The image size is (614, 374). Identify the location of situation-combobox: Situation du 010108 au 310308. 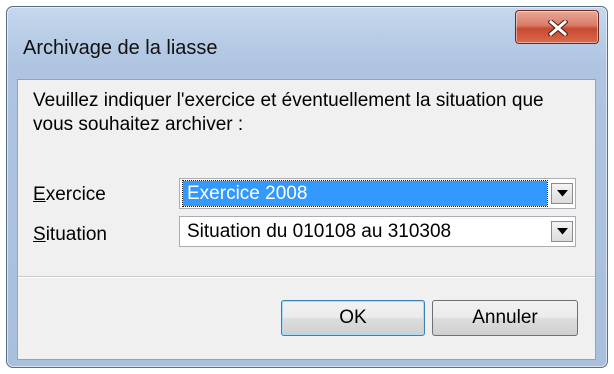
(377, 231).